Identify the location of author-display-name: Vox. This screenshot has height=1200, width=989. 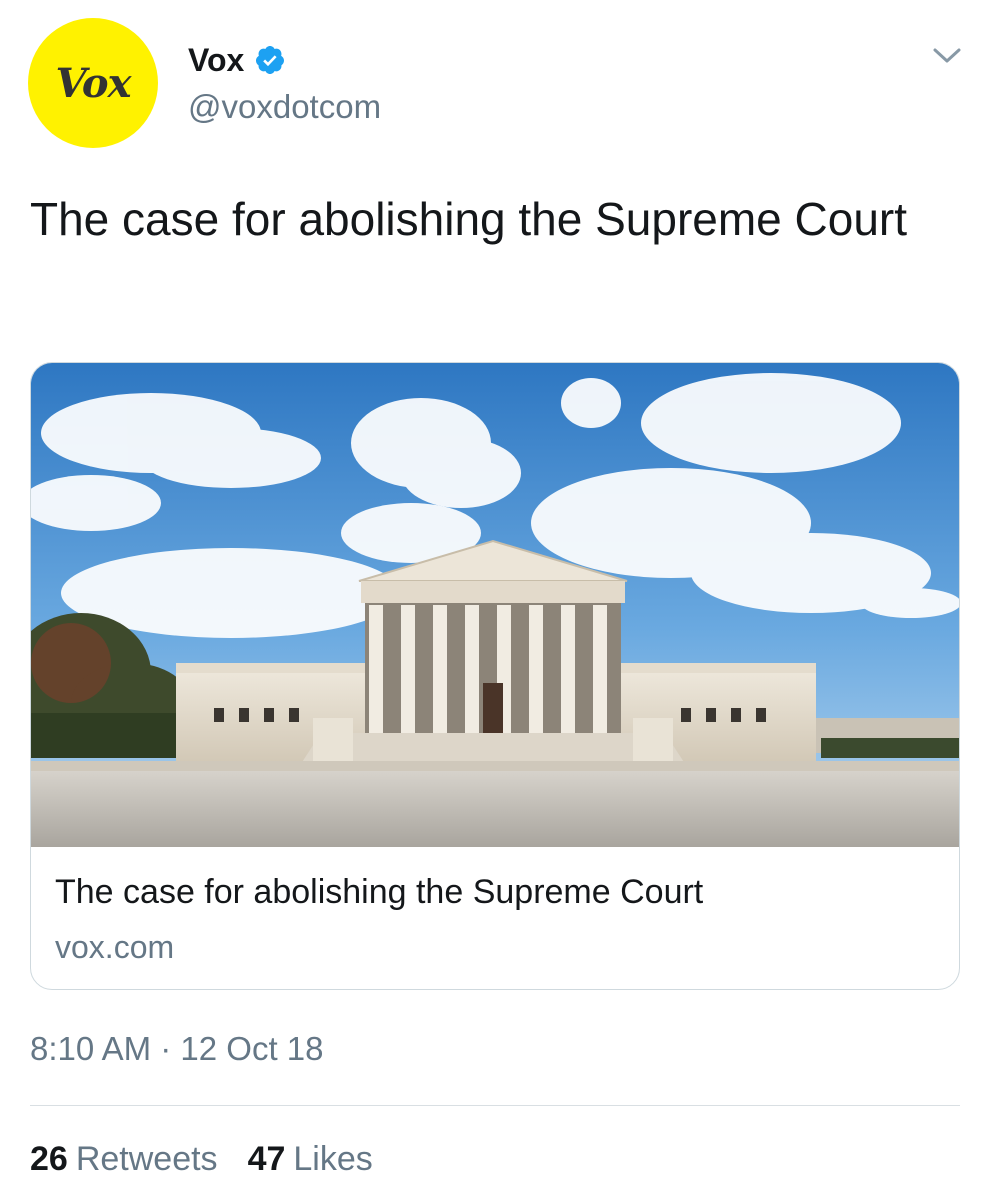
(216, 60).